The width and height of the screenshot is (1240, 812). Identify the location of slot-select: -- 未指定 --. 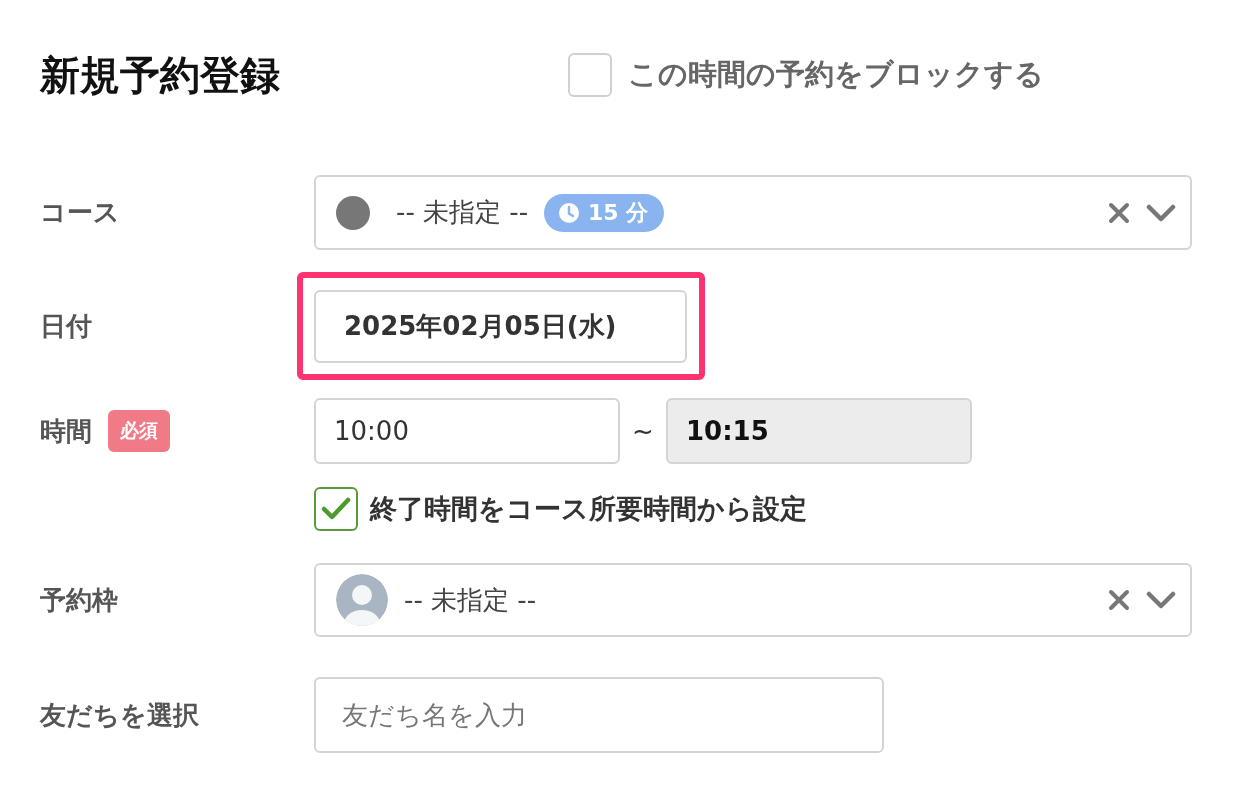
(753, 600).